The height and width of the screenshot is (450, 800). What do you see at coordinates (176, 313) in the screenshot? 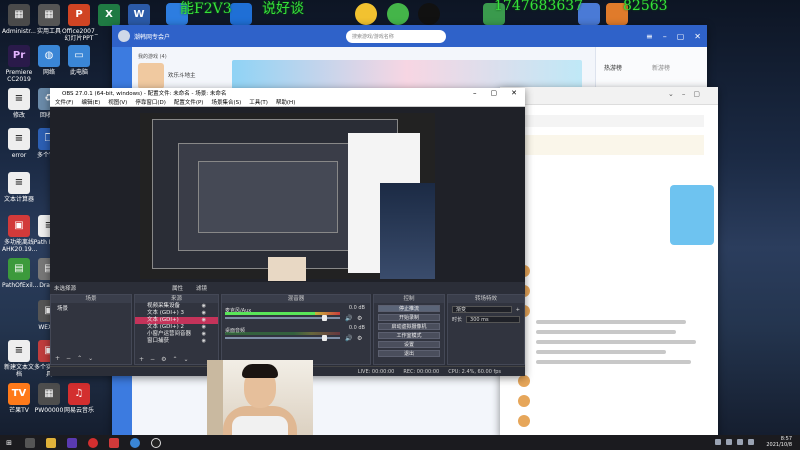
I see `source-item: 文本 (GDI+) 3 ◉` at bounding box center [176, 313].